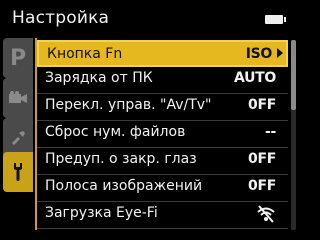 The height and width of the screenshot is (240, 320). Describe the element at coordinates (85, 54) in the screenshot. I see `menu-item-label: Кнопка Fn` at that location.